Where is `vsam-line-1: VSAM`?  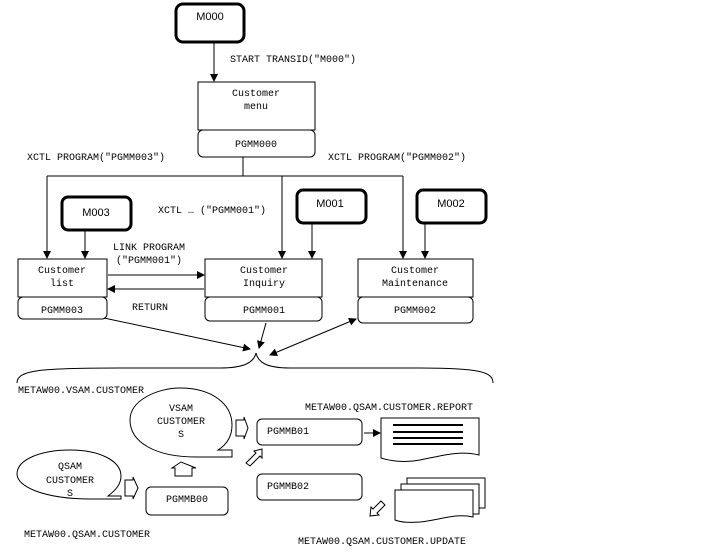 vsam-line-1: VSAM is located at coordinates (181, 409).